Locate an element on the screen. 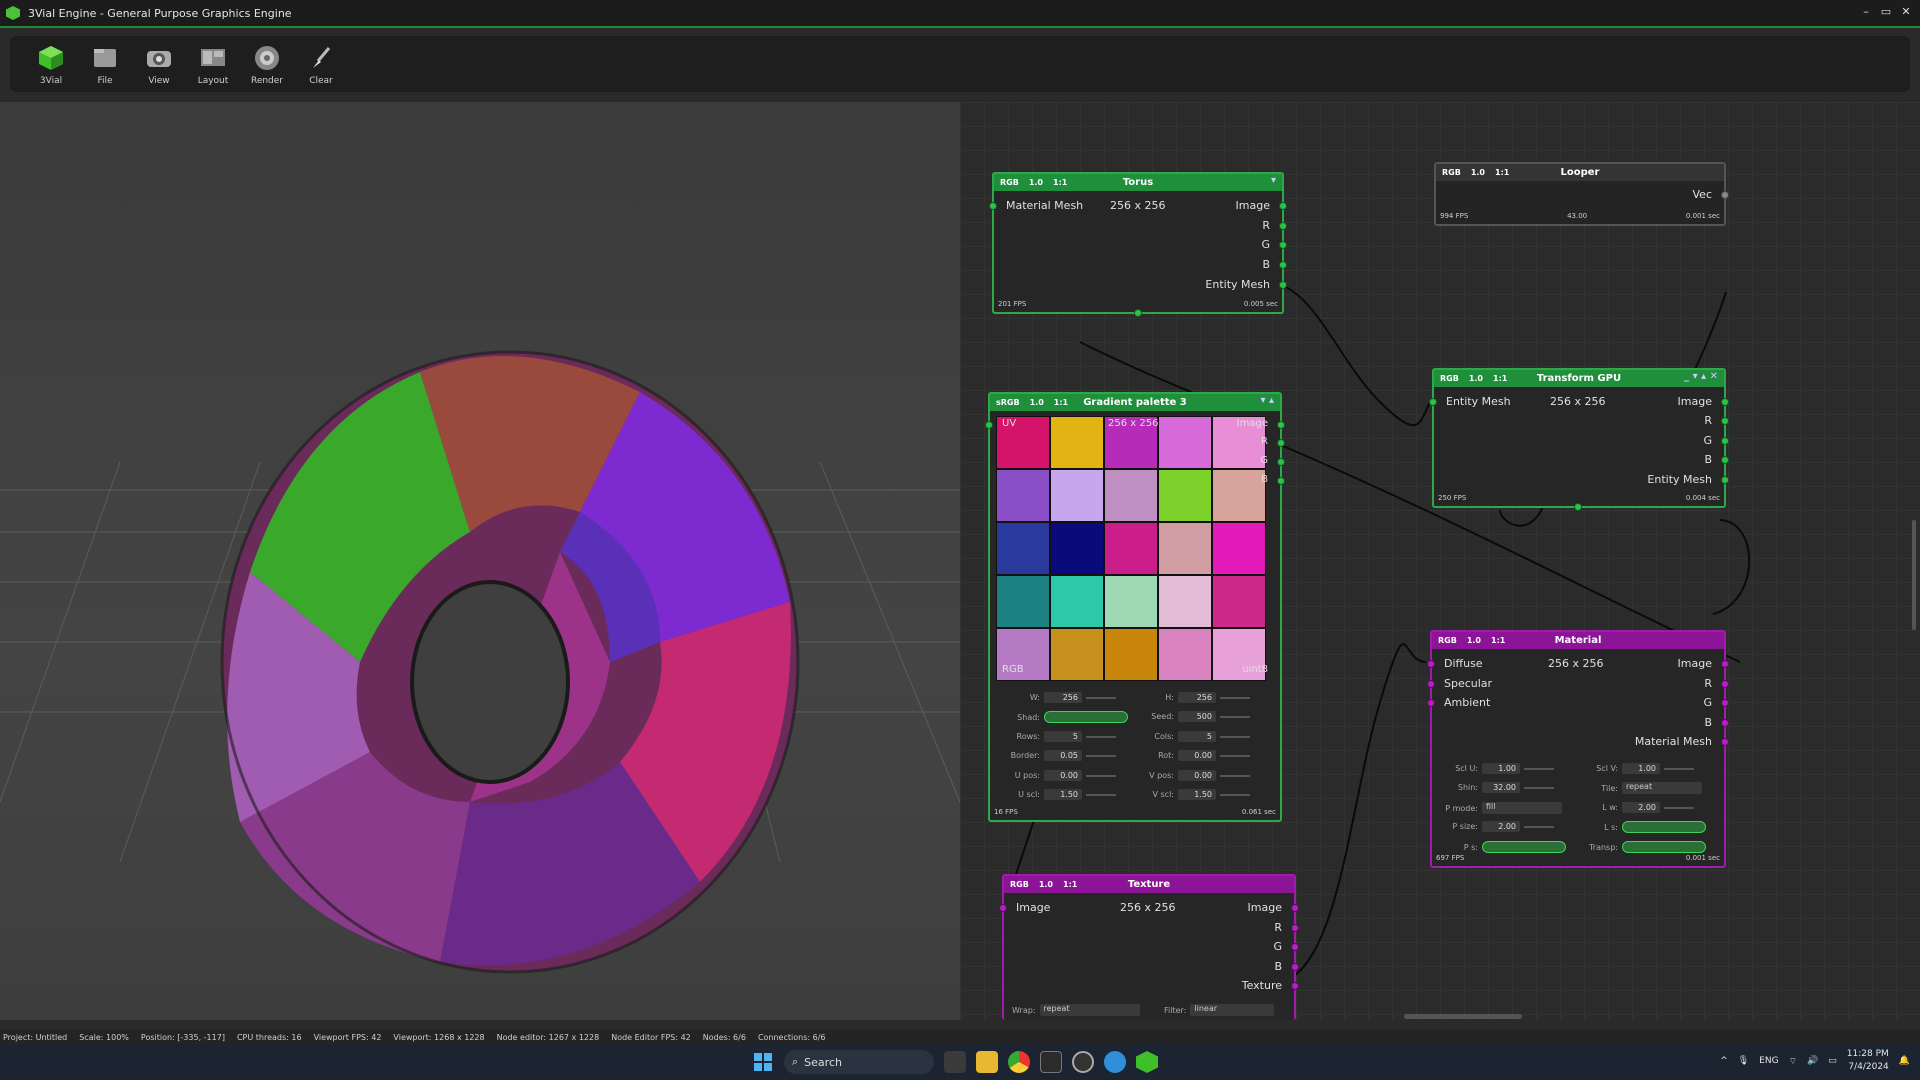 Image resolution: width=1920 pixels, height=1080 pixels. chrome-icon is located at coordinates (1019, 1062).